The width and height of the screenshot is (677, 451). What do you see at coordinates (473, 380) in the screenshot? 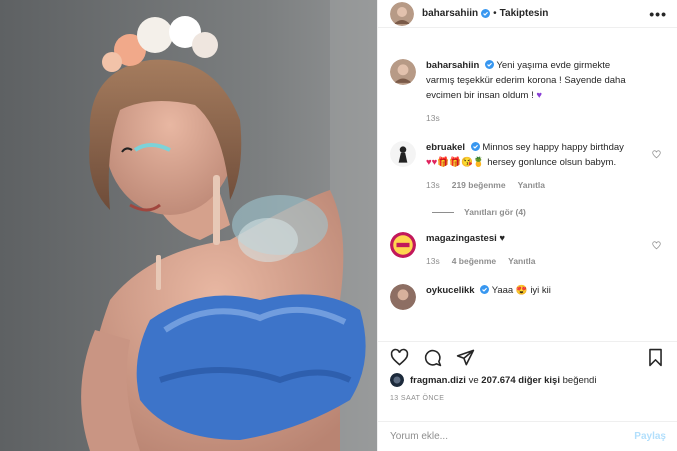
I see `likes-joiner: ve` at bounding box center [473, 380].